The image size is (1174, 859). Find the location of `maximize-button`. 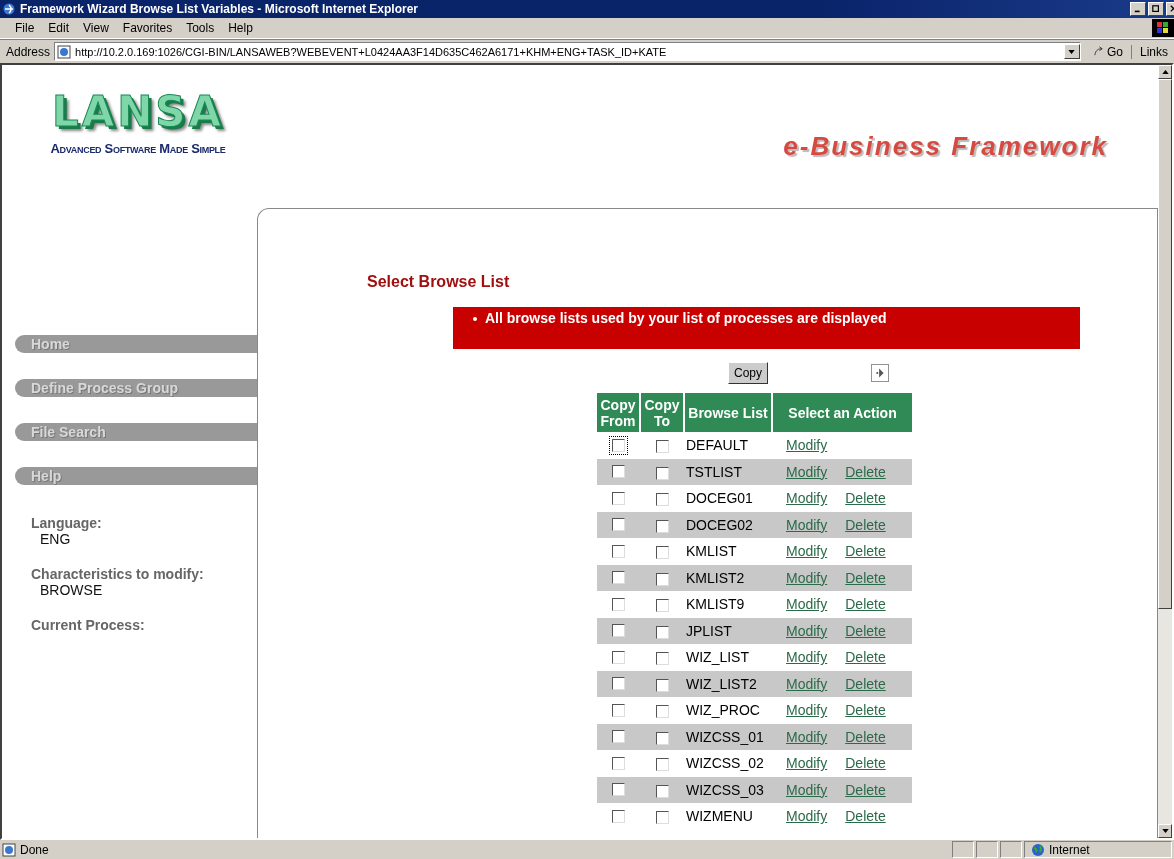

maximize-button is located at coordinates (1156, 9).